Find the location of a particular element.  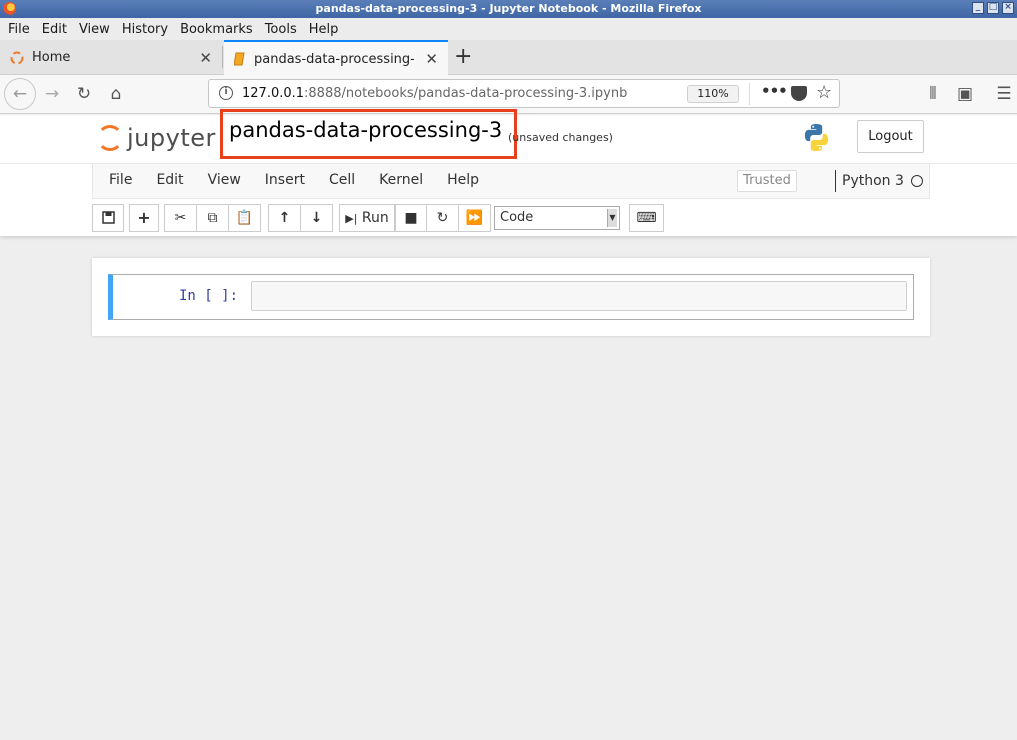

plus-icon: + is located at coordinates (144, 217).